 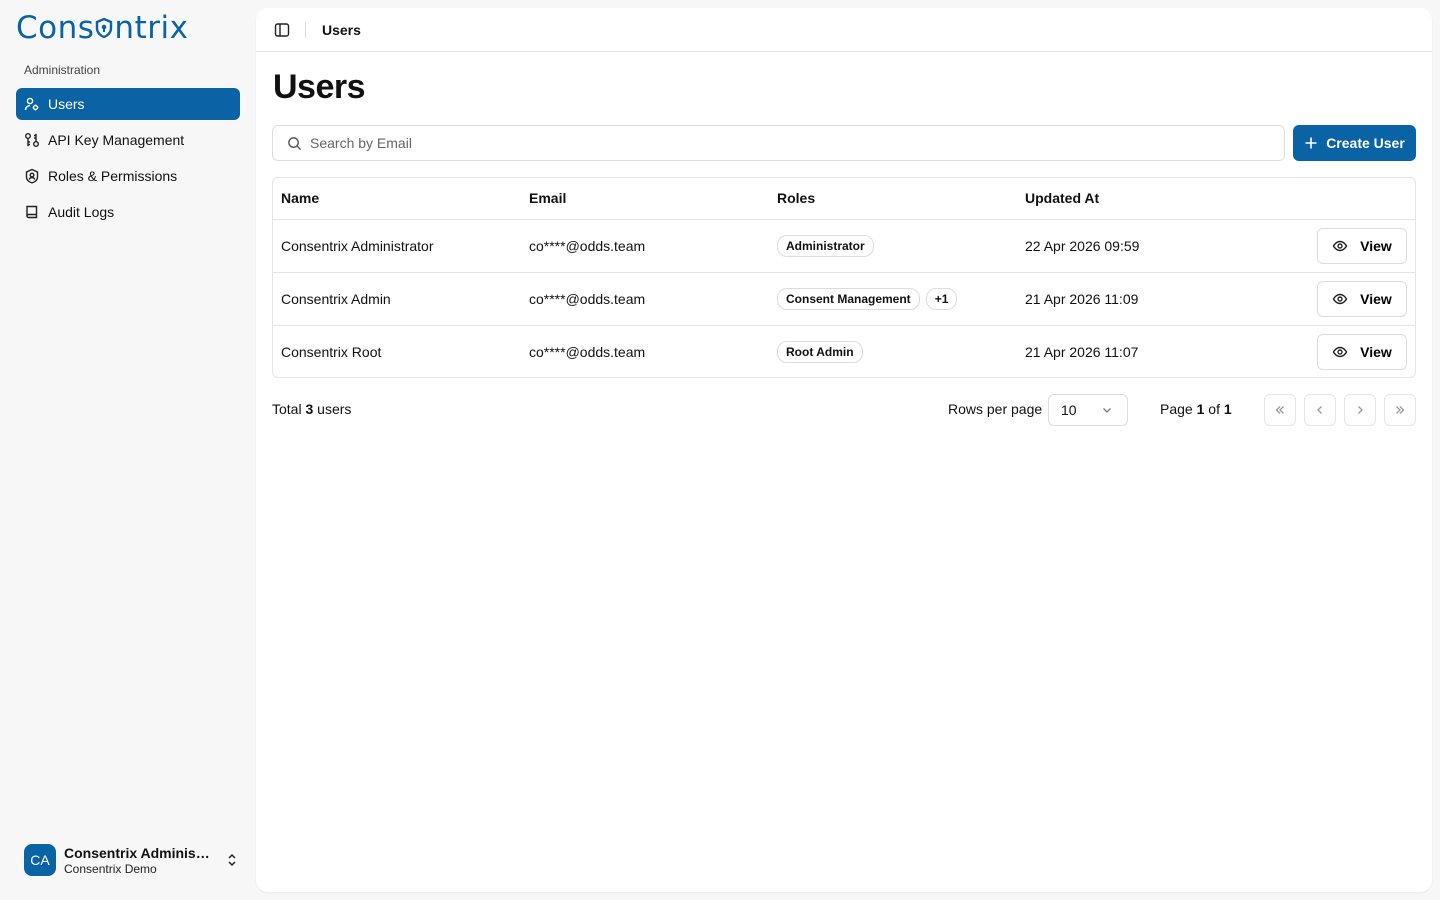 I want to click on column-header-email: Email, so click(x=645, y=199).